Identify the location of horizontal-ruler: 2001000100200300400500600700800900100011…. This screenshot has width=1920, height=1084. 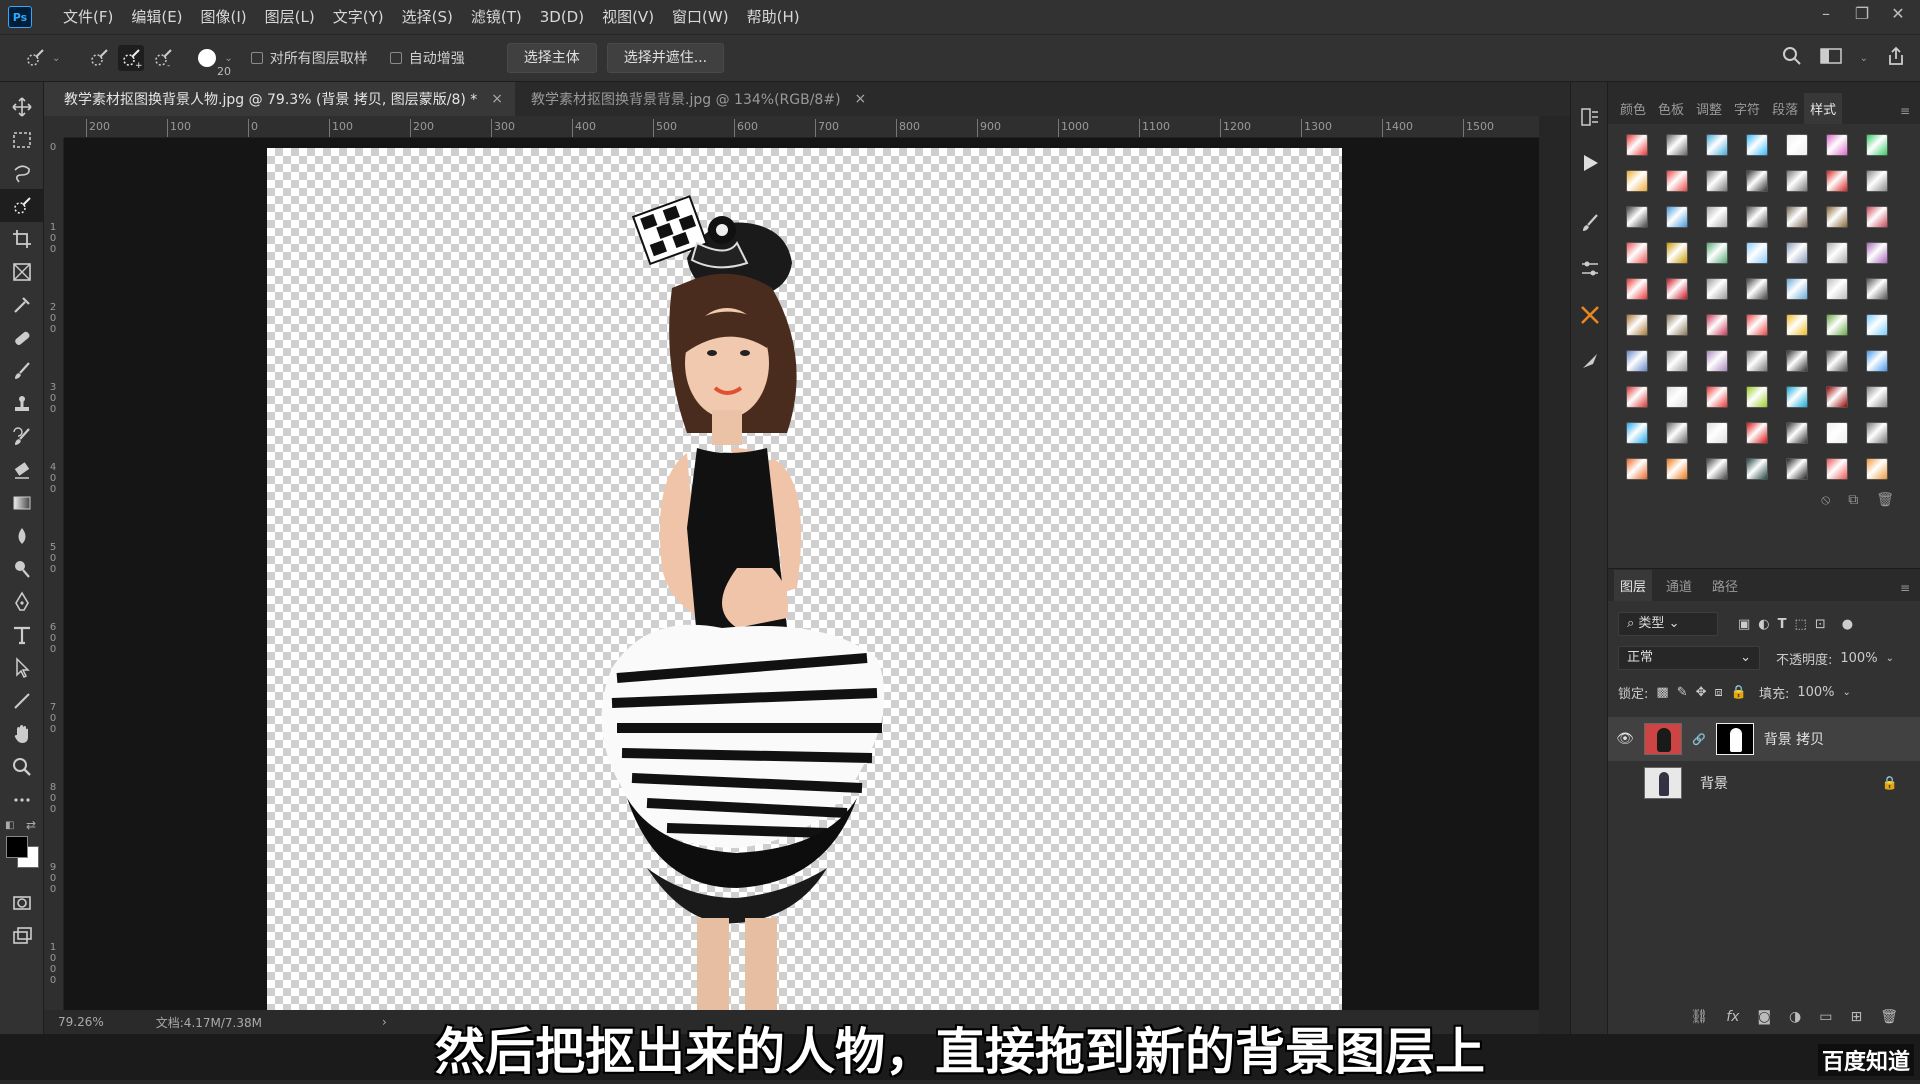
(801, 127).